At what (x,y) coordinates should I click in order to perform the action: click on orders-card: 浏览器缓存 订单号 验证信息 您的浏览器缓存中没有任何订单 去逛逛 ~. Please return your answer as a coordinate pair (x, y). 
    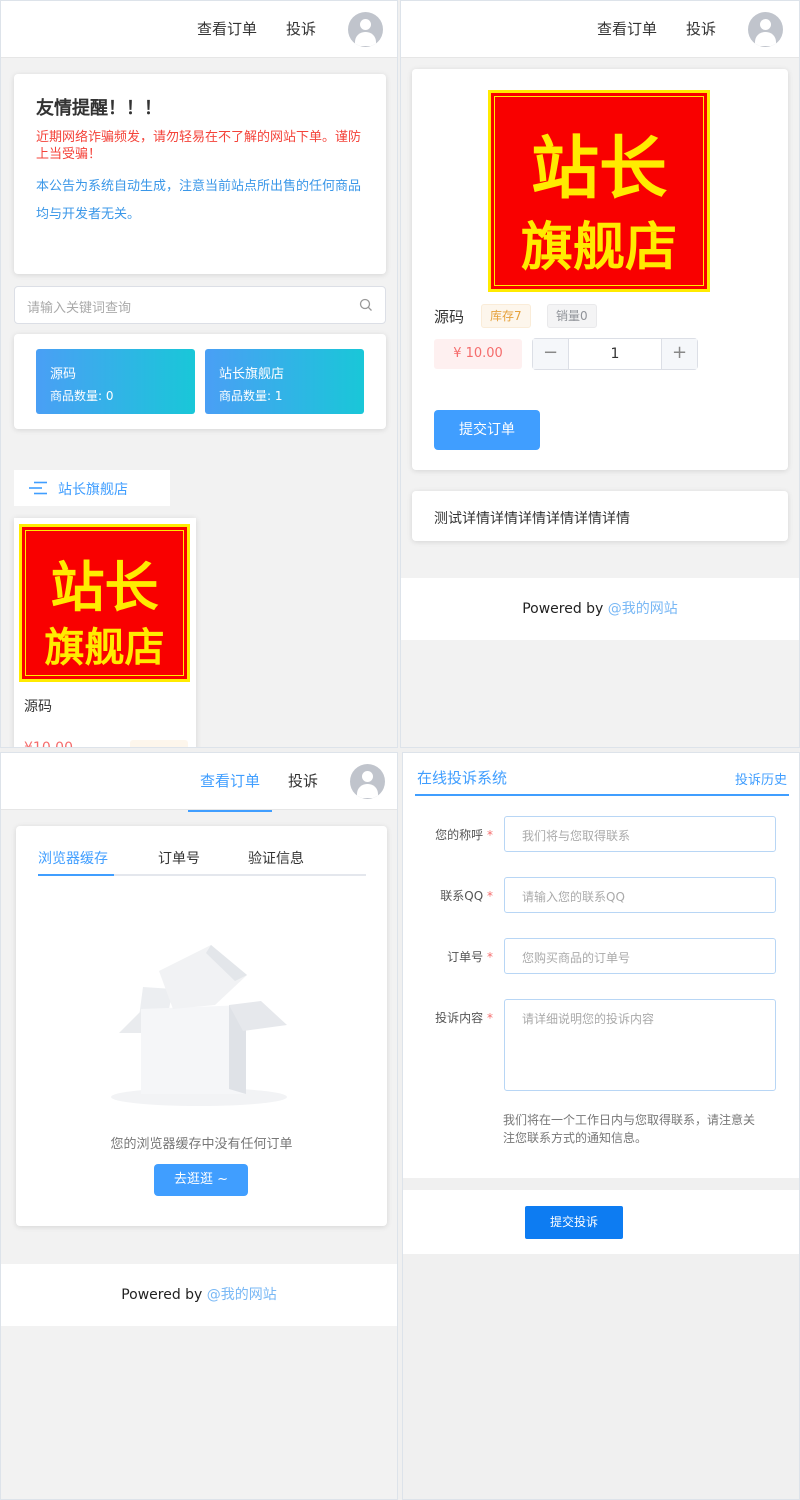
    Looking at the image, I should click on (201, 1026).